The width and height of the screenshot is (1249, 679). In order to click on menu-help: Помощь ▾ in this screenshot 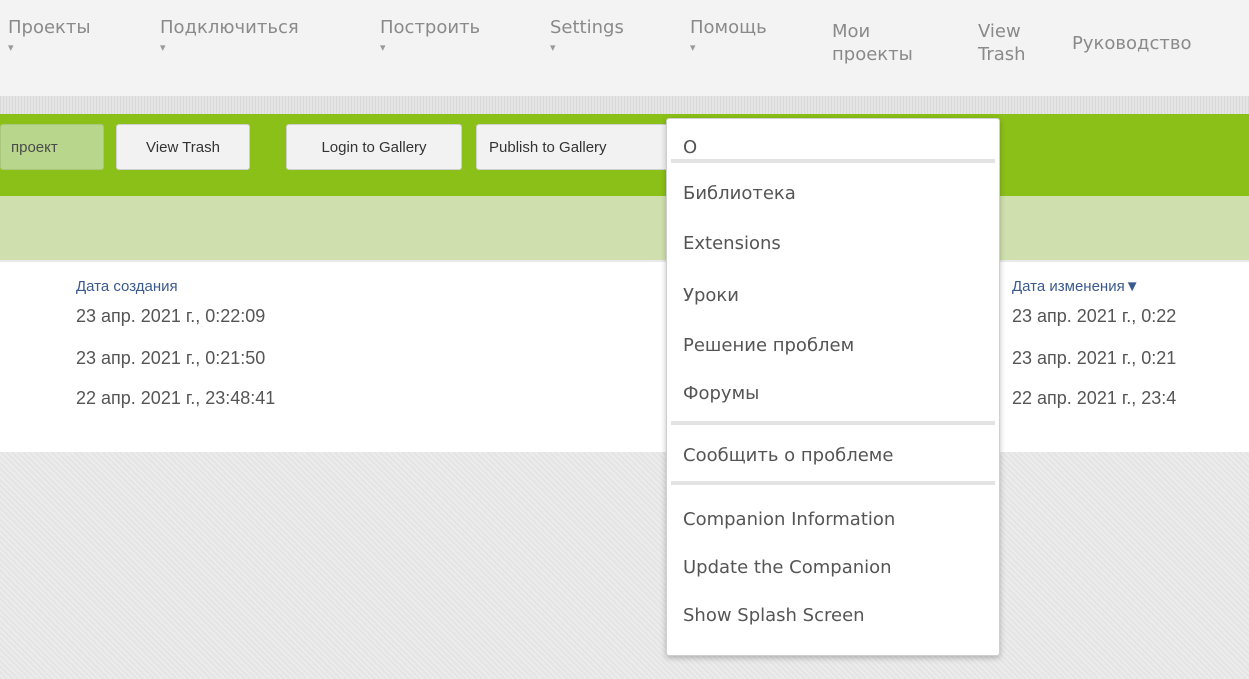, I will do `click(728, 35)`.